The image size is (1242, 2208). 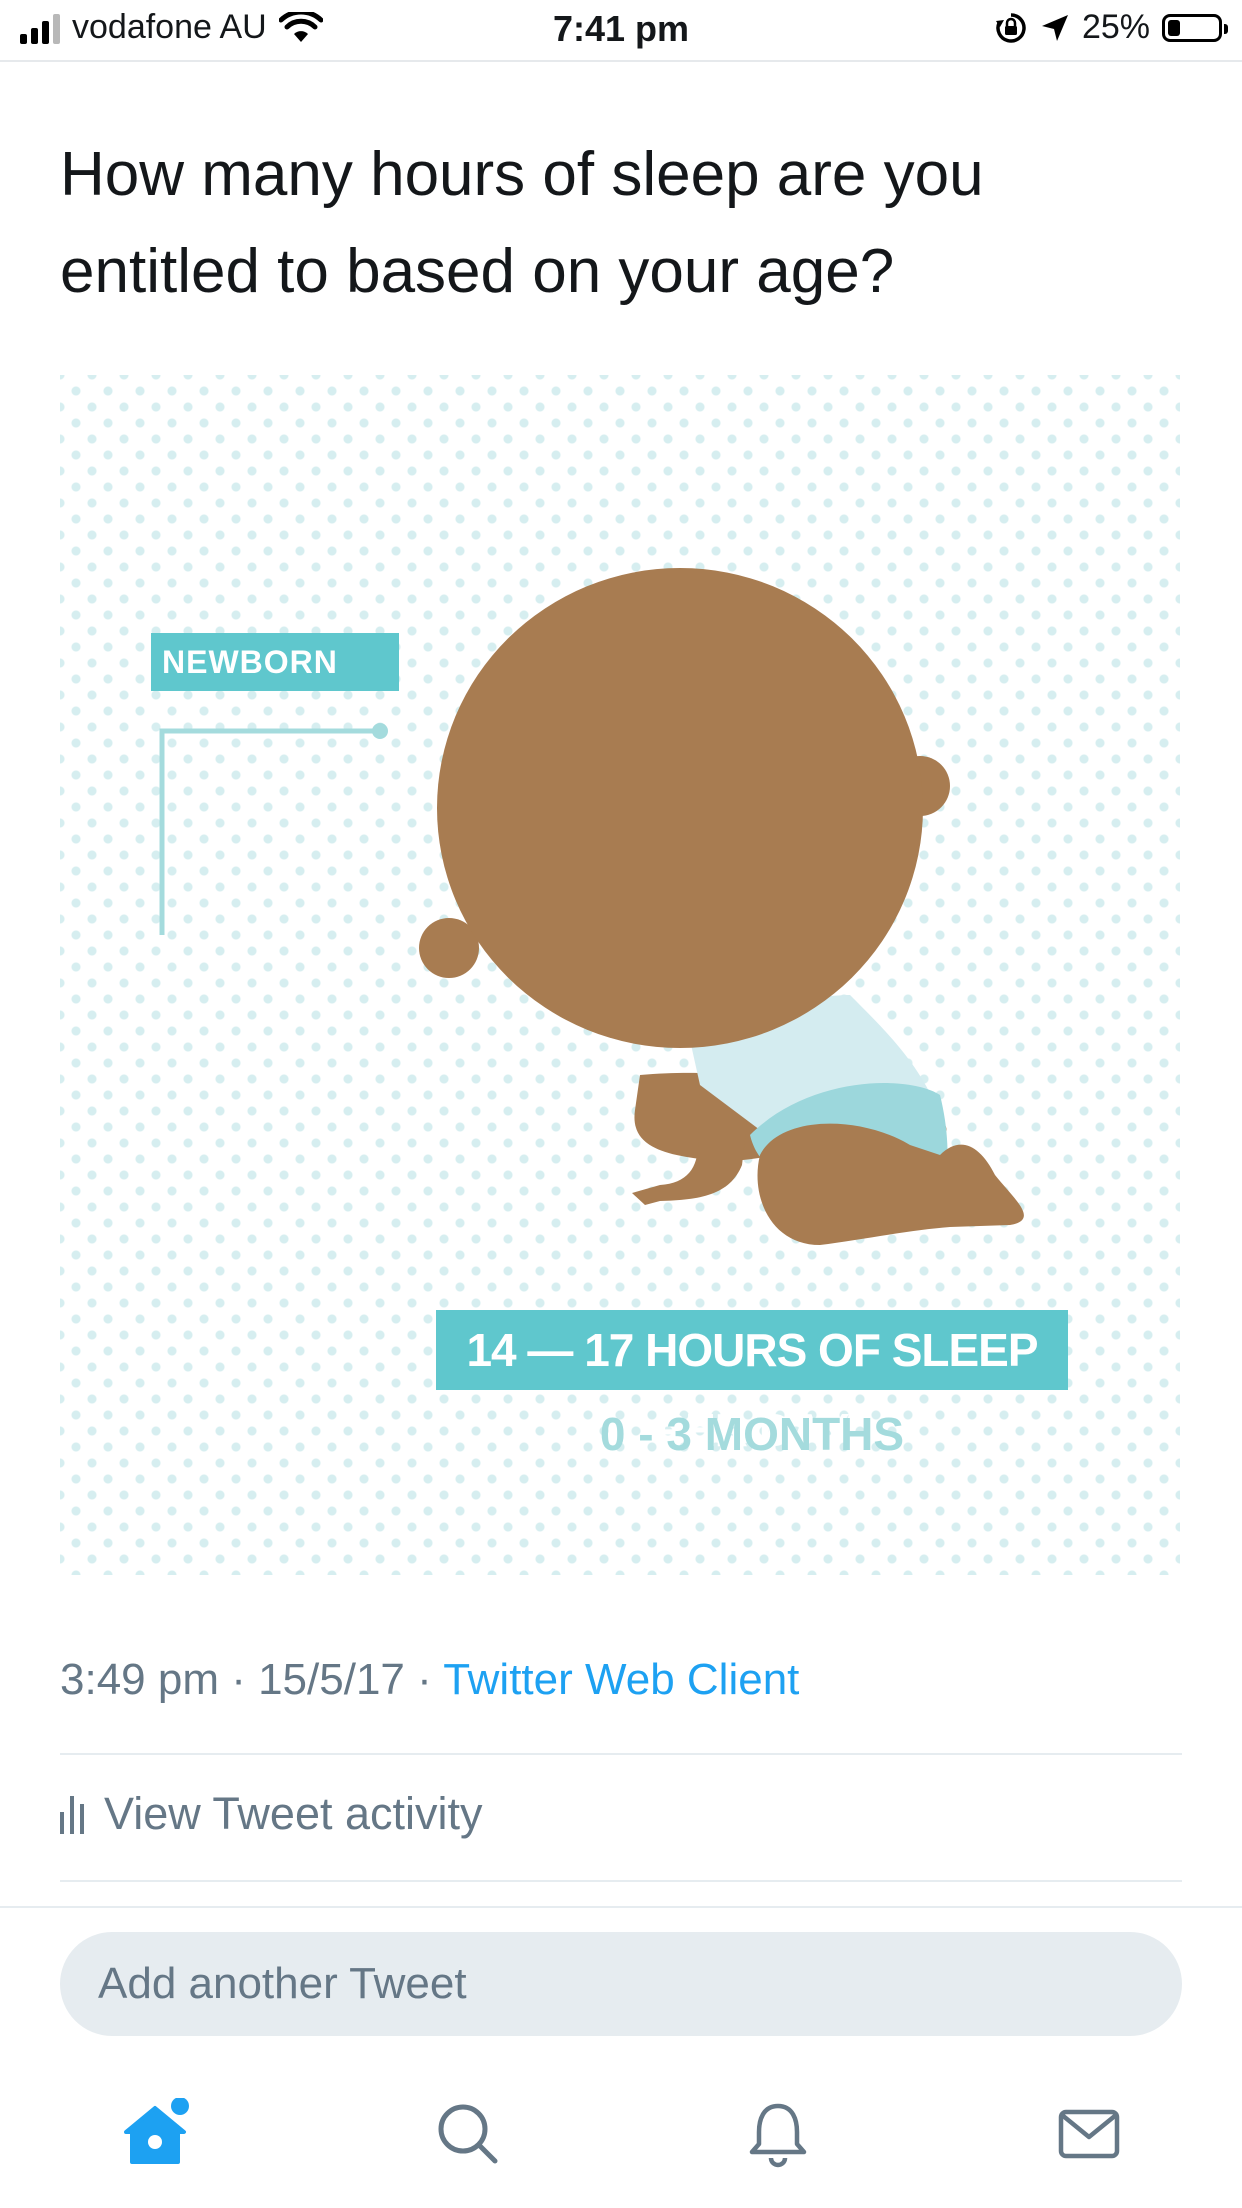 I want to click on compose-divider, so click(x=621, y=1907).